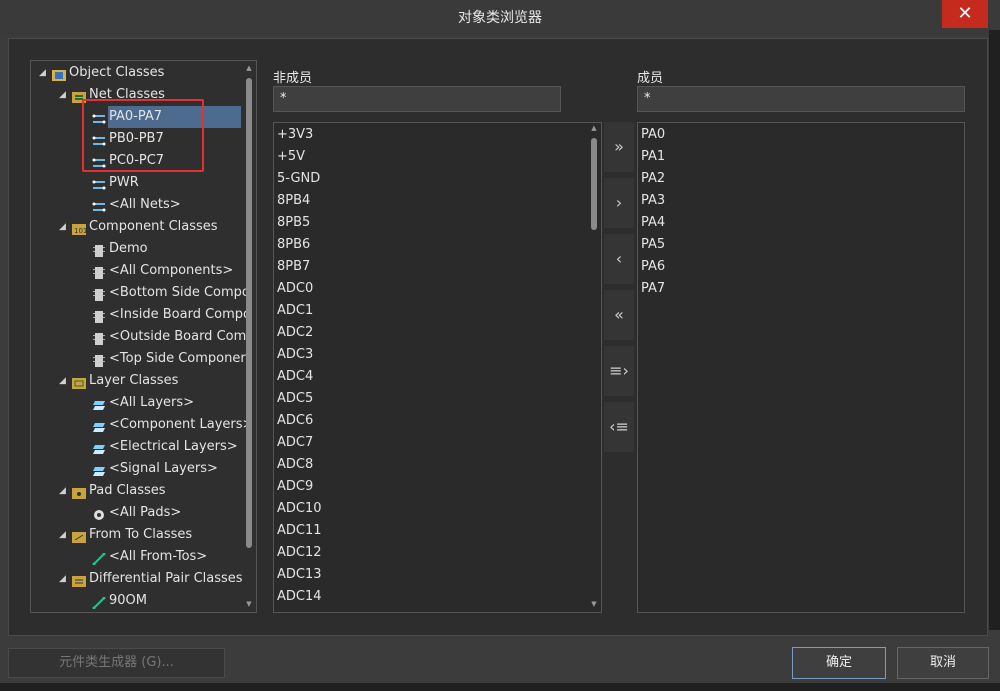 This screenshot has height=691, width=1000. What do you see at coordinates (180, 314) in the screenshot?
I see `tree-item-label: <Inside Board Compo` at bounding box center [180, 314].